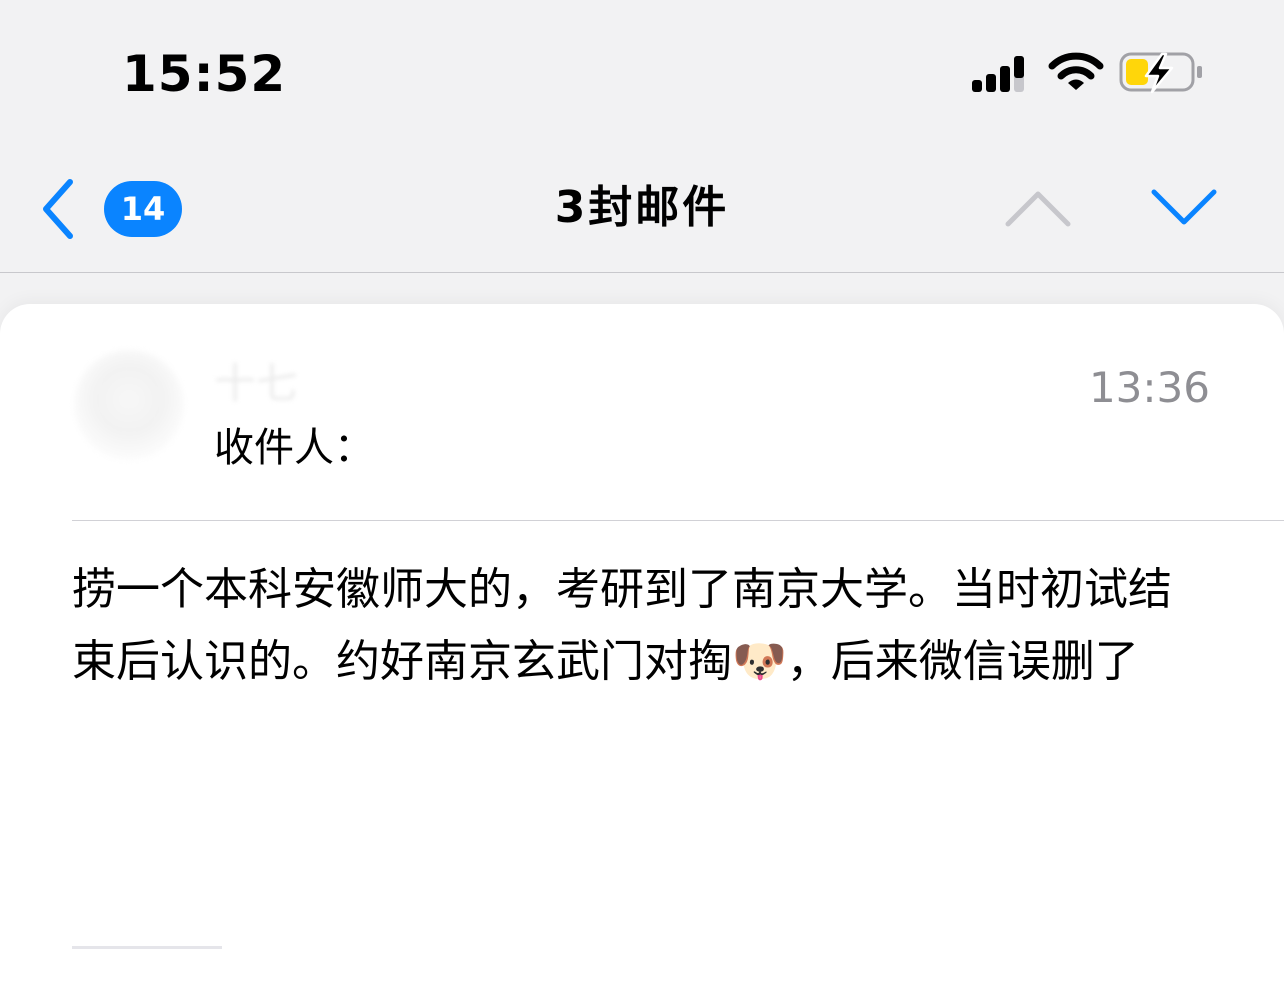 The image size is (1284, 1004). What do you see at coordinates (1149, 387) in the screenshot?
I see `mail-time: 13:36` at bounding box center [1149, 387].